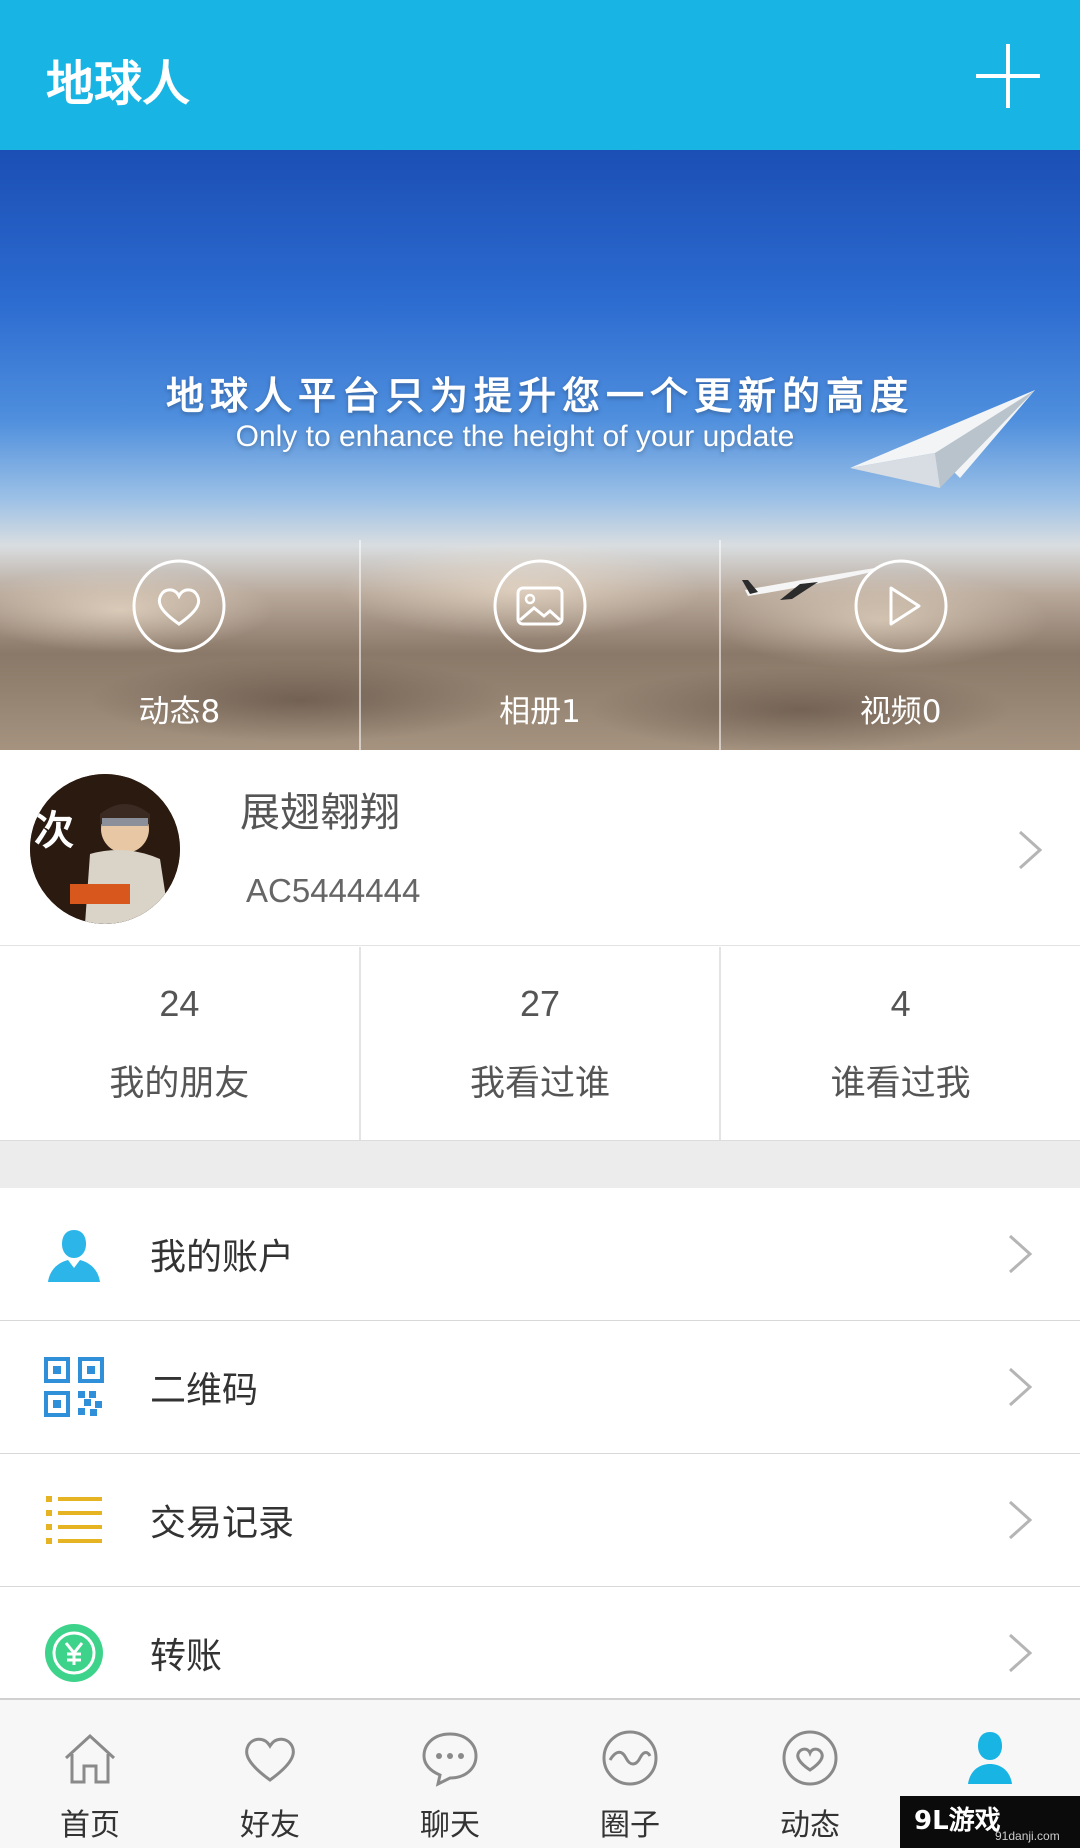 This screenshot has height=1848, width=1080. Describe the element at coordinates (90, 1825) in the screenshot. I see `tab-label: 首页` at that location.